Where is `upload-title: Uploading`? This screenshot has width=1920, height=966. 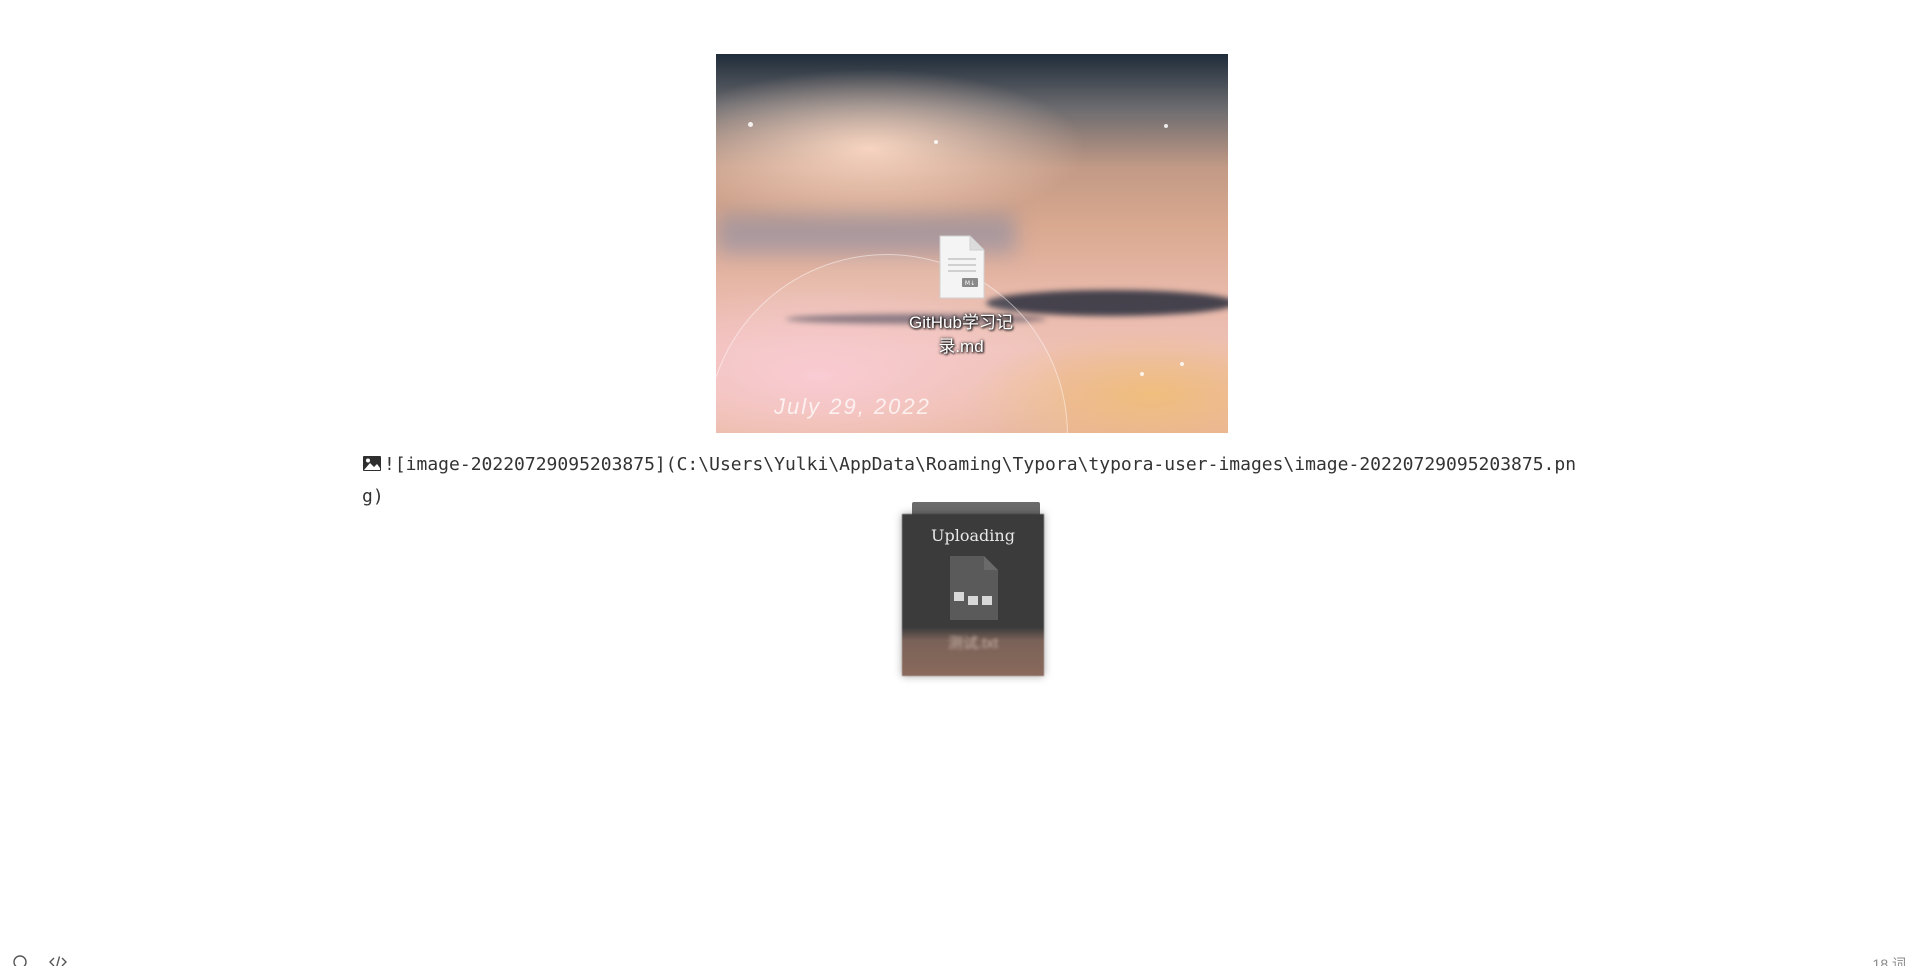 upload-title: Uploading is located at coordinates (973, 535).